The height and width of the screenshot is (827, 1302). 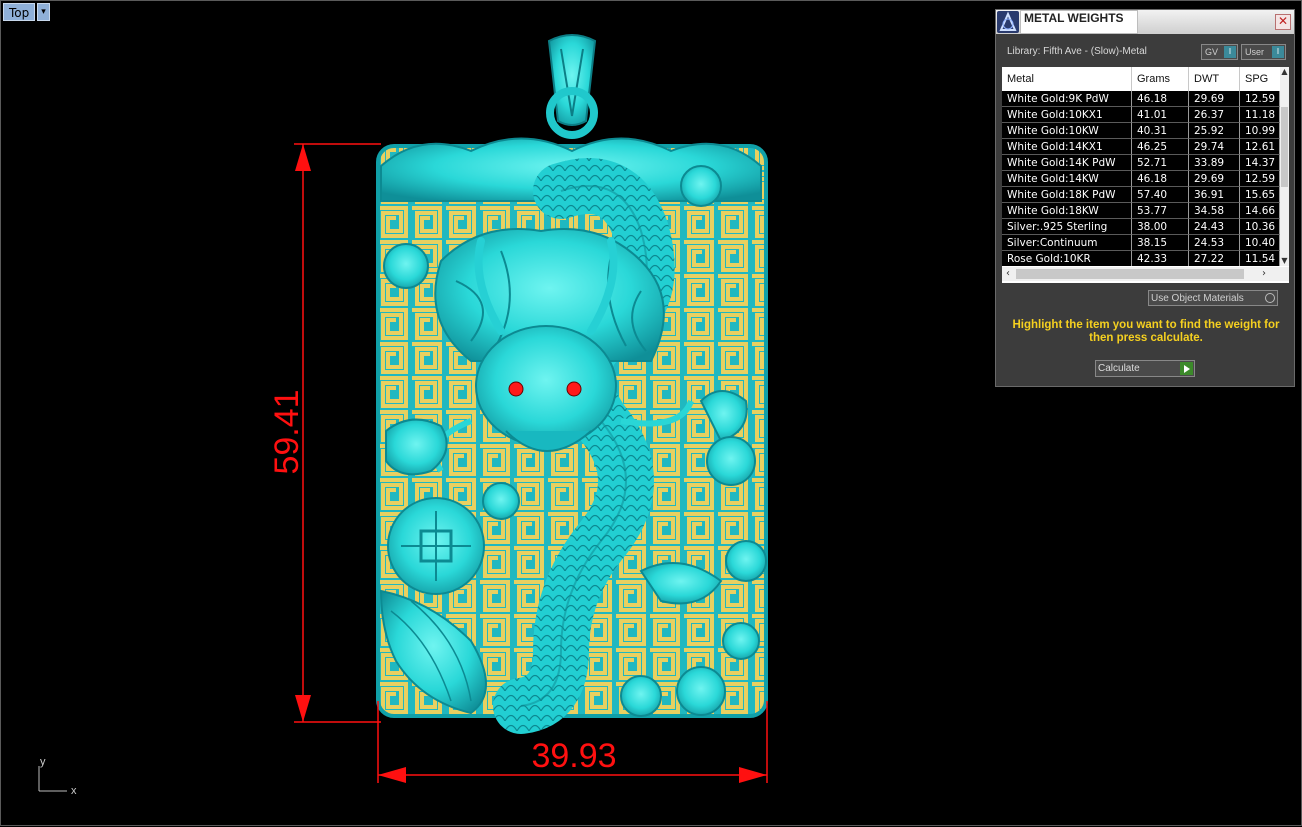 I want to click on play-arrow-icon, so click(x=1186, y=368).